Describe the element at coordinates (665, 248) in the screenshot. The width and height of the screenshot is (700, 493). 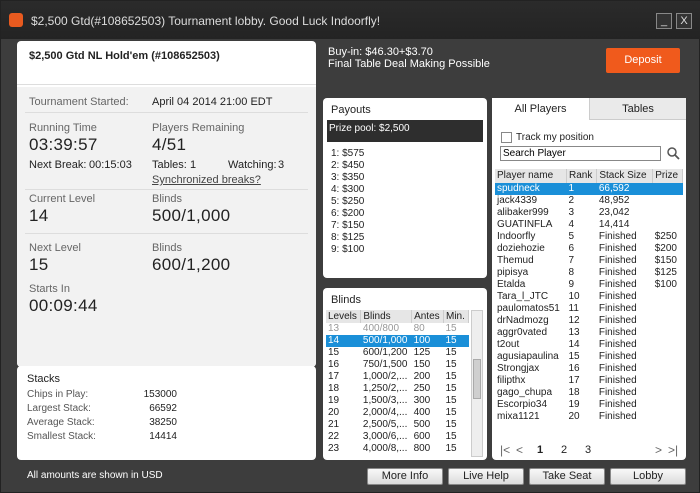
I see `player-cell: $200` at that location.